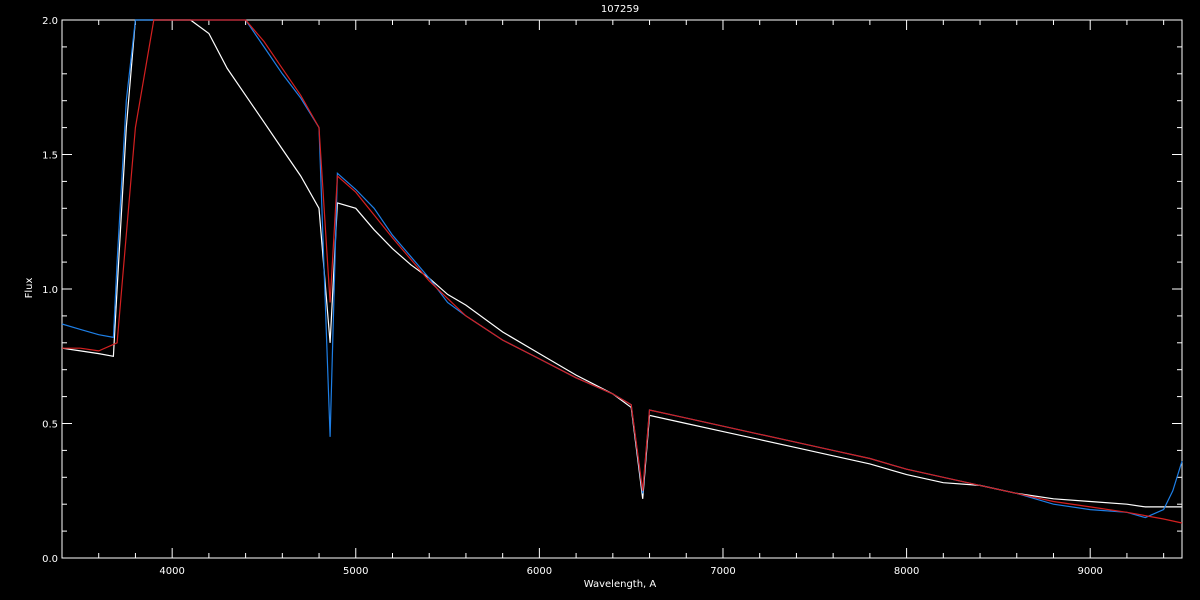  What do you see at coordinates (50, 156) in the screenshot?
I see `y-tick-label: 1.5` at bounding box center [50, 156].